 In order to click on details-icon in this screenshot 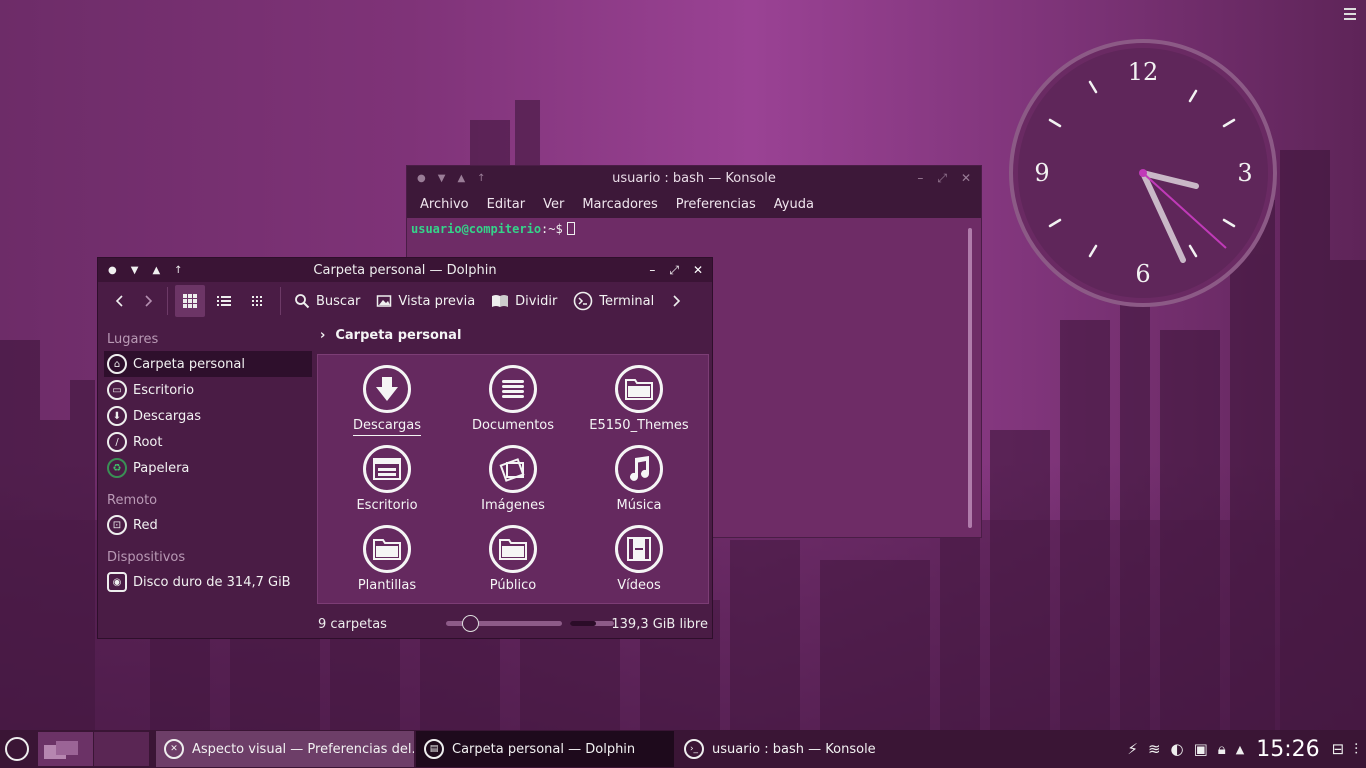, I will do `click(257, 301)`.